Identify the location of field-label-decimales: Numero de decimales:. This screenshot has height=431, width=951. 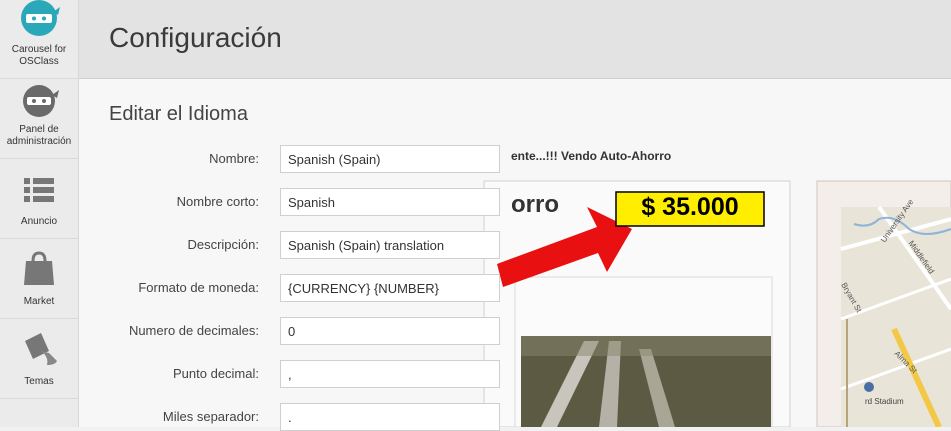
(193, 330).